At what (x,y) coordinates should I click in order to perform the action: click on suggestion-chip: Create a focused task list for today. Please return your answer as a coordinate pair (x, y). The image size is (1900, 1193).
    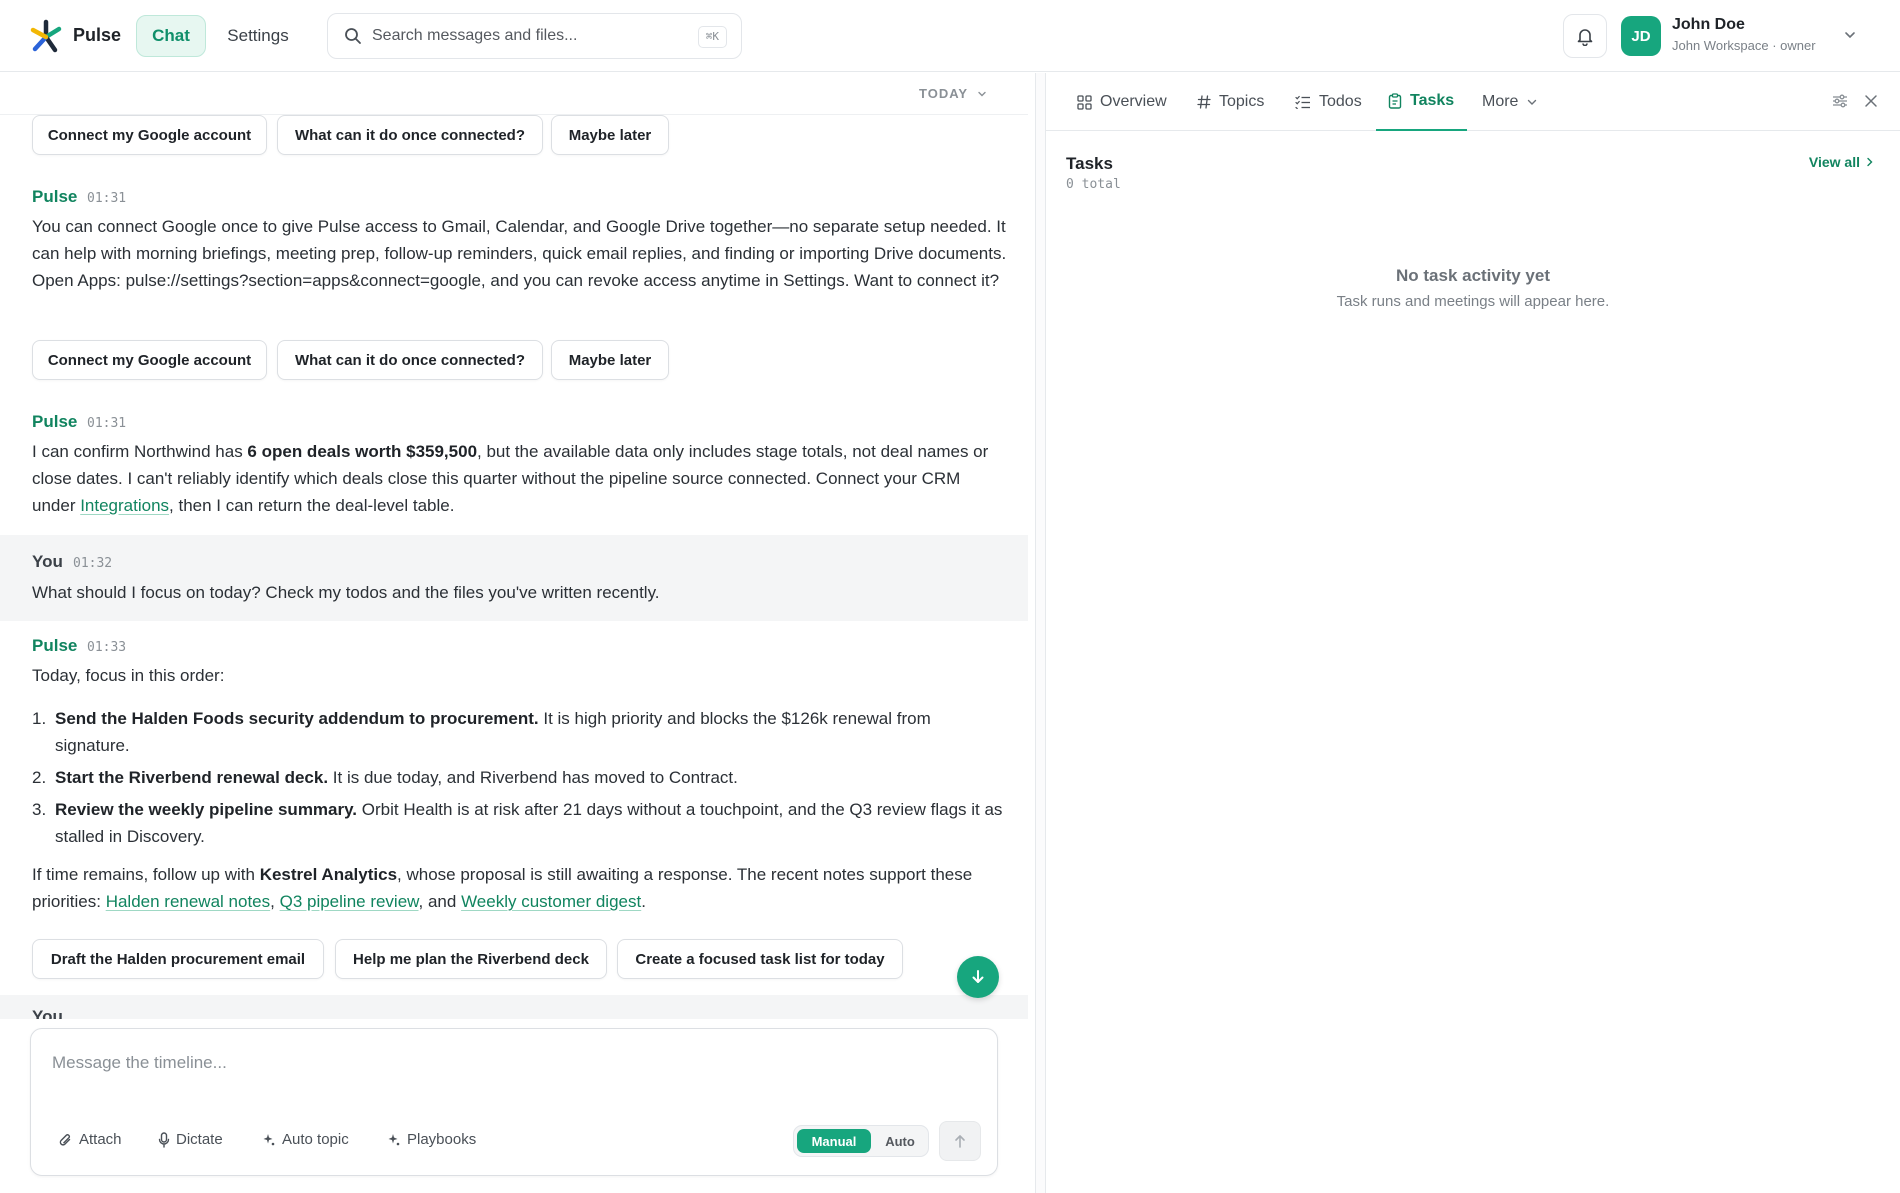
    Looking at the image, I should click on (760, 959).